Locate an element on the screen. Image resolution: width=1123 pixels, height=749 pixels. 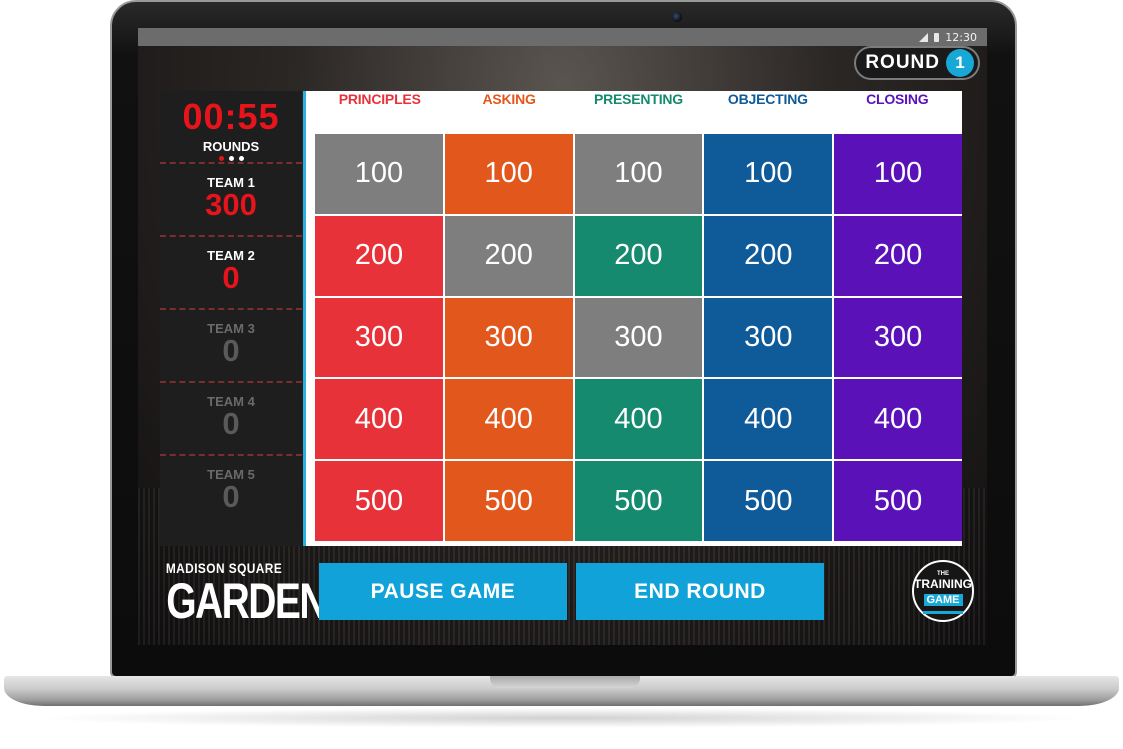
team-1-card: TEAM 1 300 is located at coordinates (231, 200).